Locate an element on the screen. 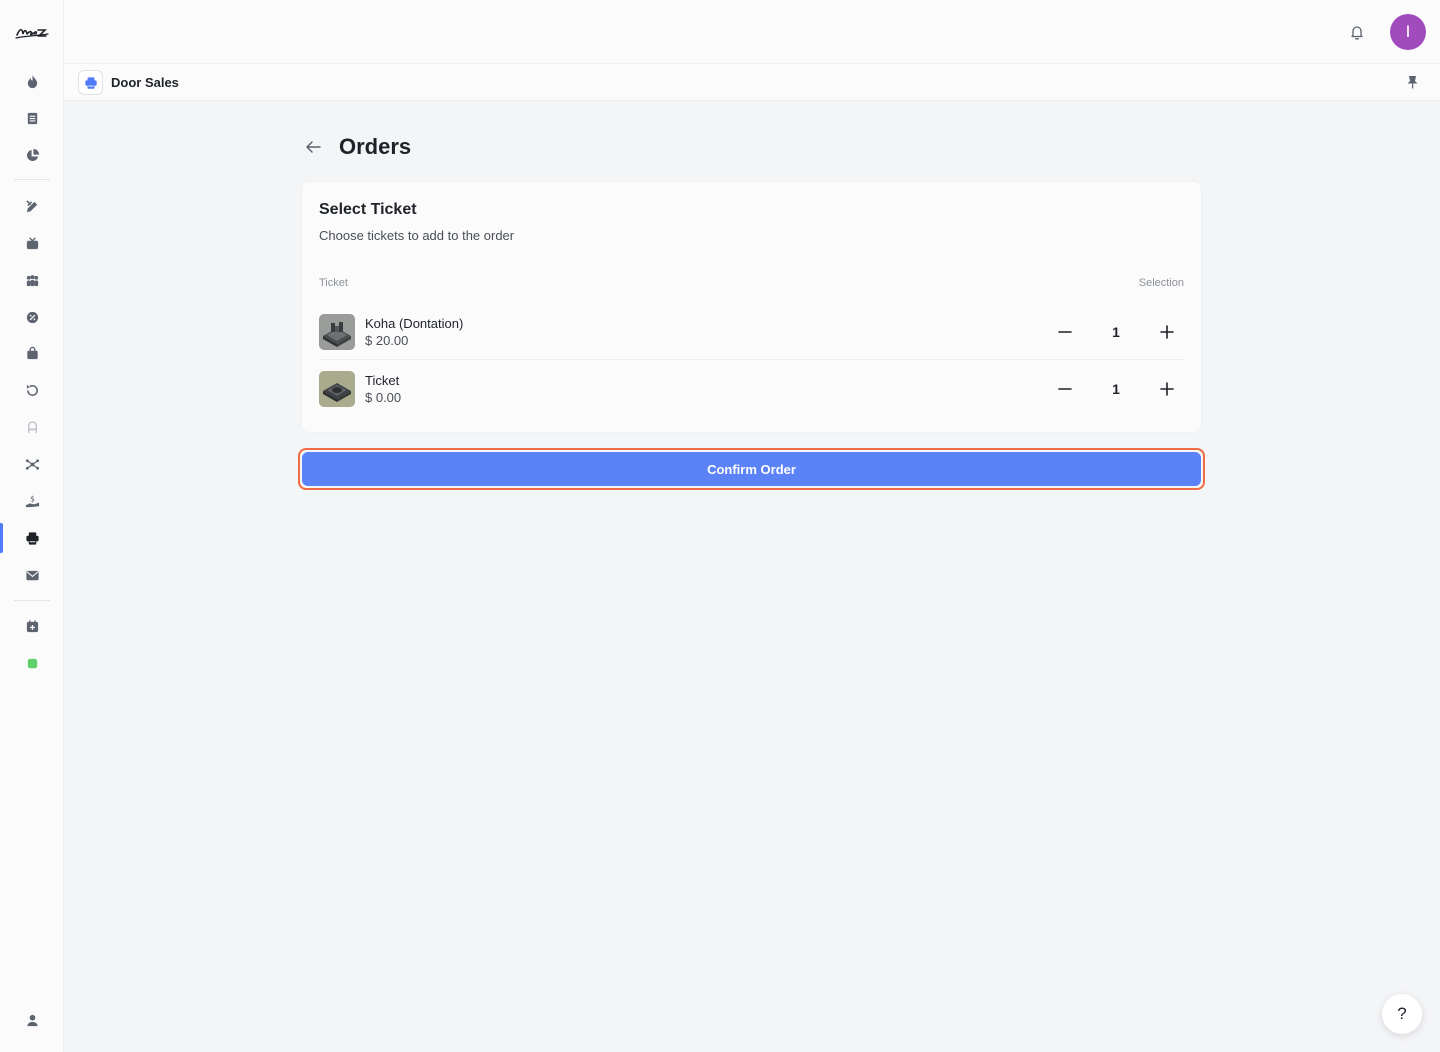  help-button: ? is located at coordinates (1402, 1014).